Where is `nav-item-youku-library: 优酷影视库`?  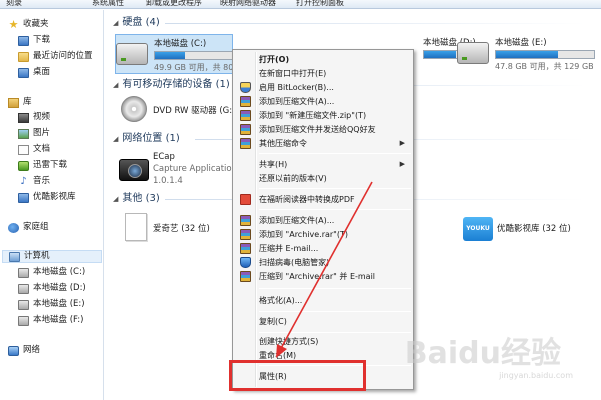 nav-item-youku-library: 优酷影视库 is located at coordinates (47, 197).